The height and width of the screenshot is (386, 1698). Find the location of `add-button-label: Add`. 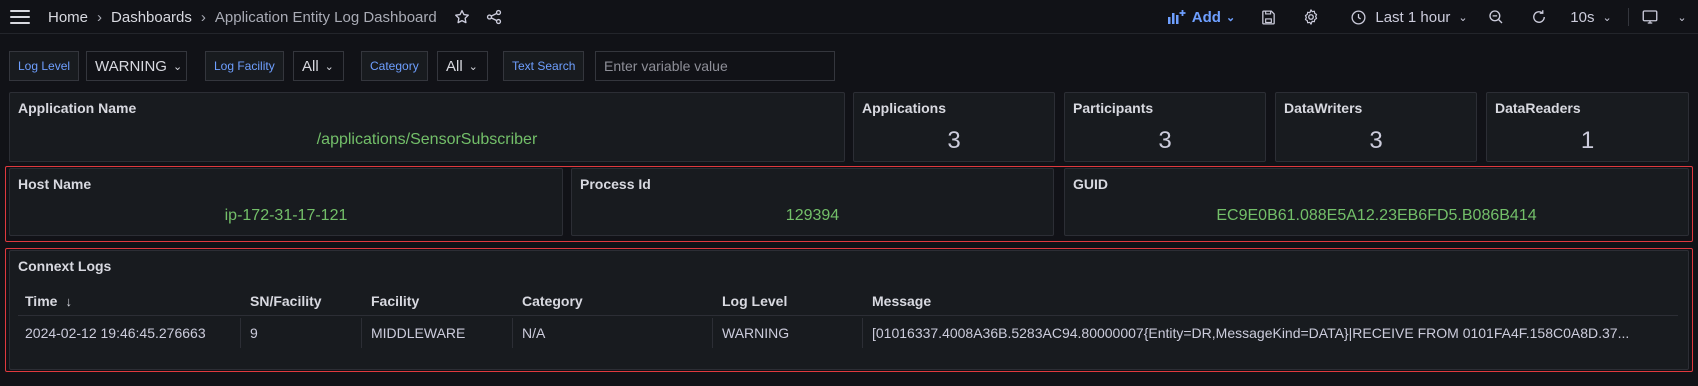

add-button-label: Add is located at coordinates (1206, 17).